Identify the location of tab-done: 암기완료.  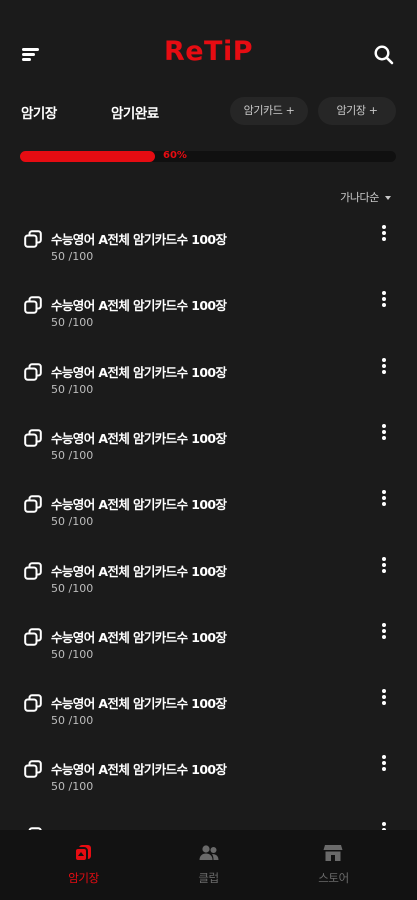
(135, 112).